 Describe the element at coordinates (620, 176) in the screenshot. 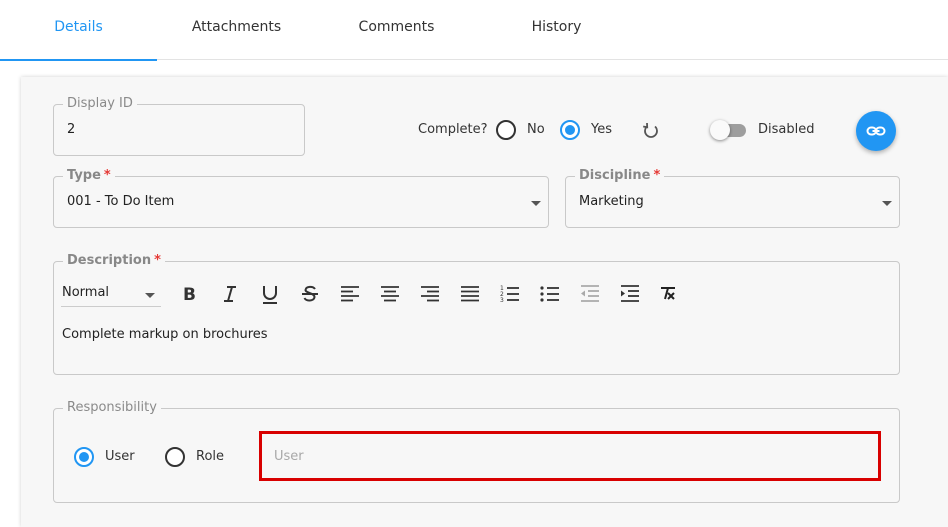

I see `discipline-label: Discipline *` at that location.